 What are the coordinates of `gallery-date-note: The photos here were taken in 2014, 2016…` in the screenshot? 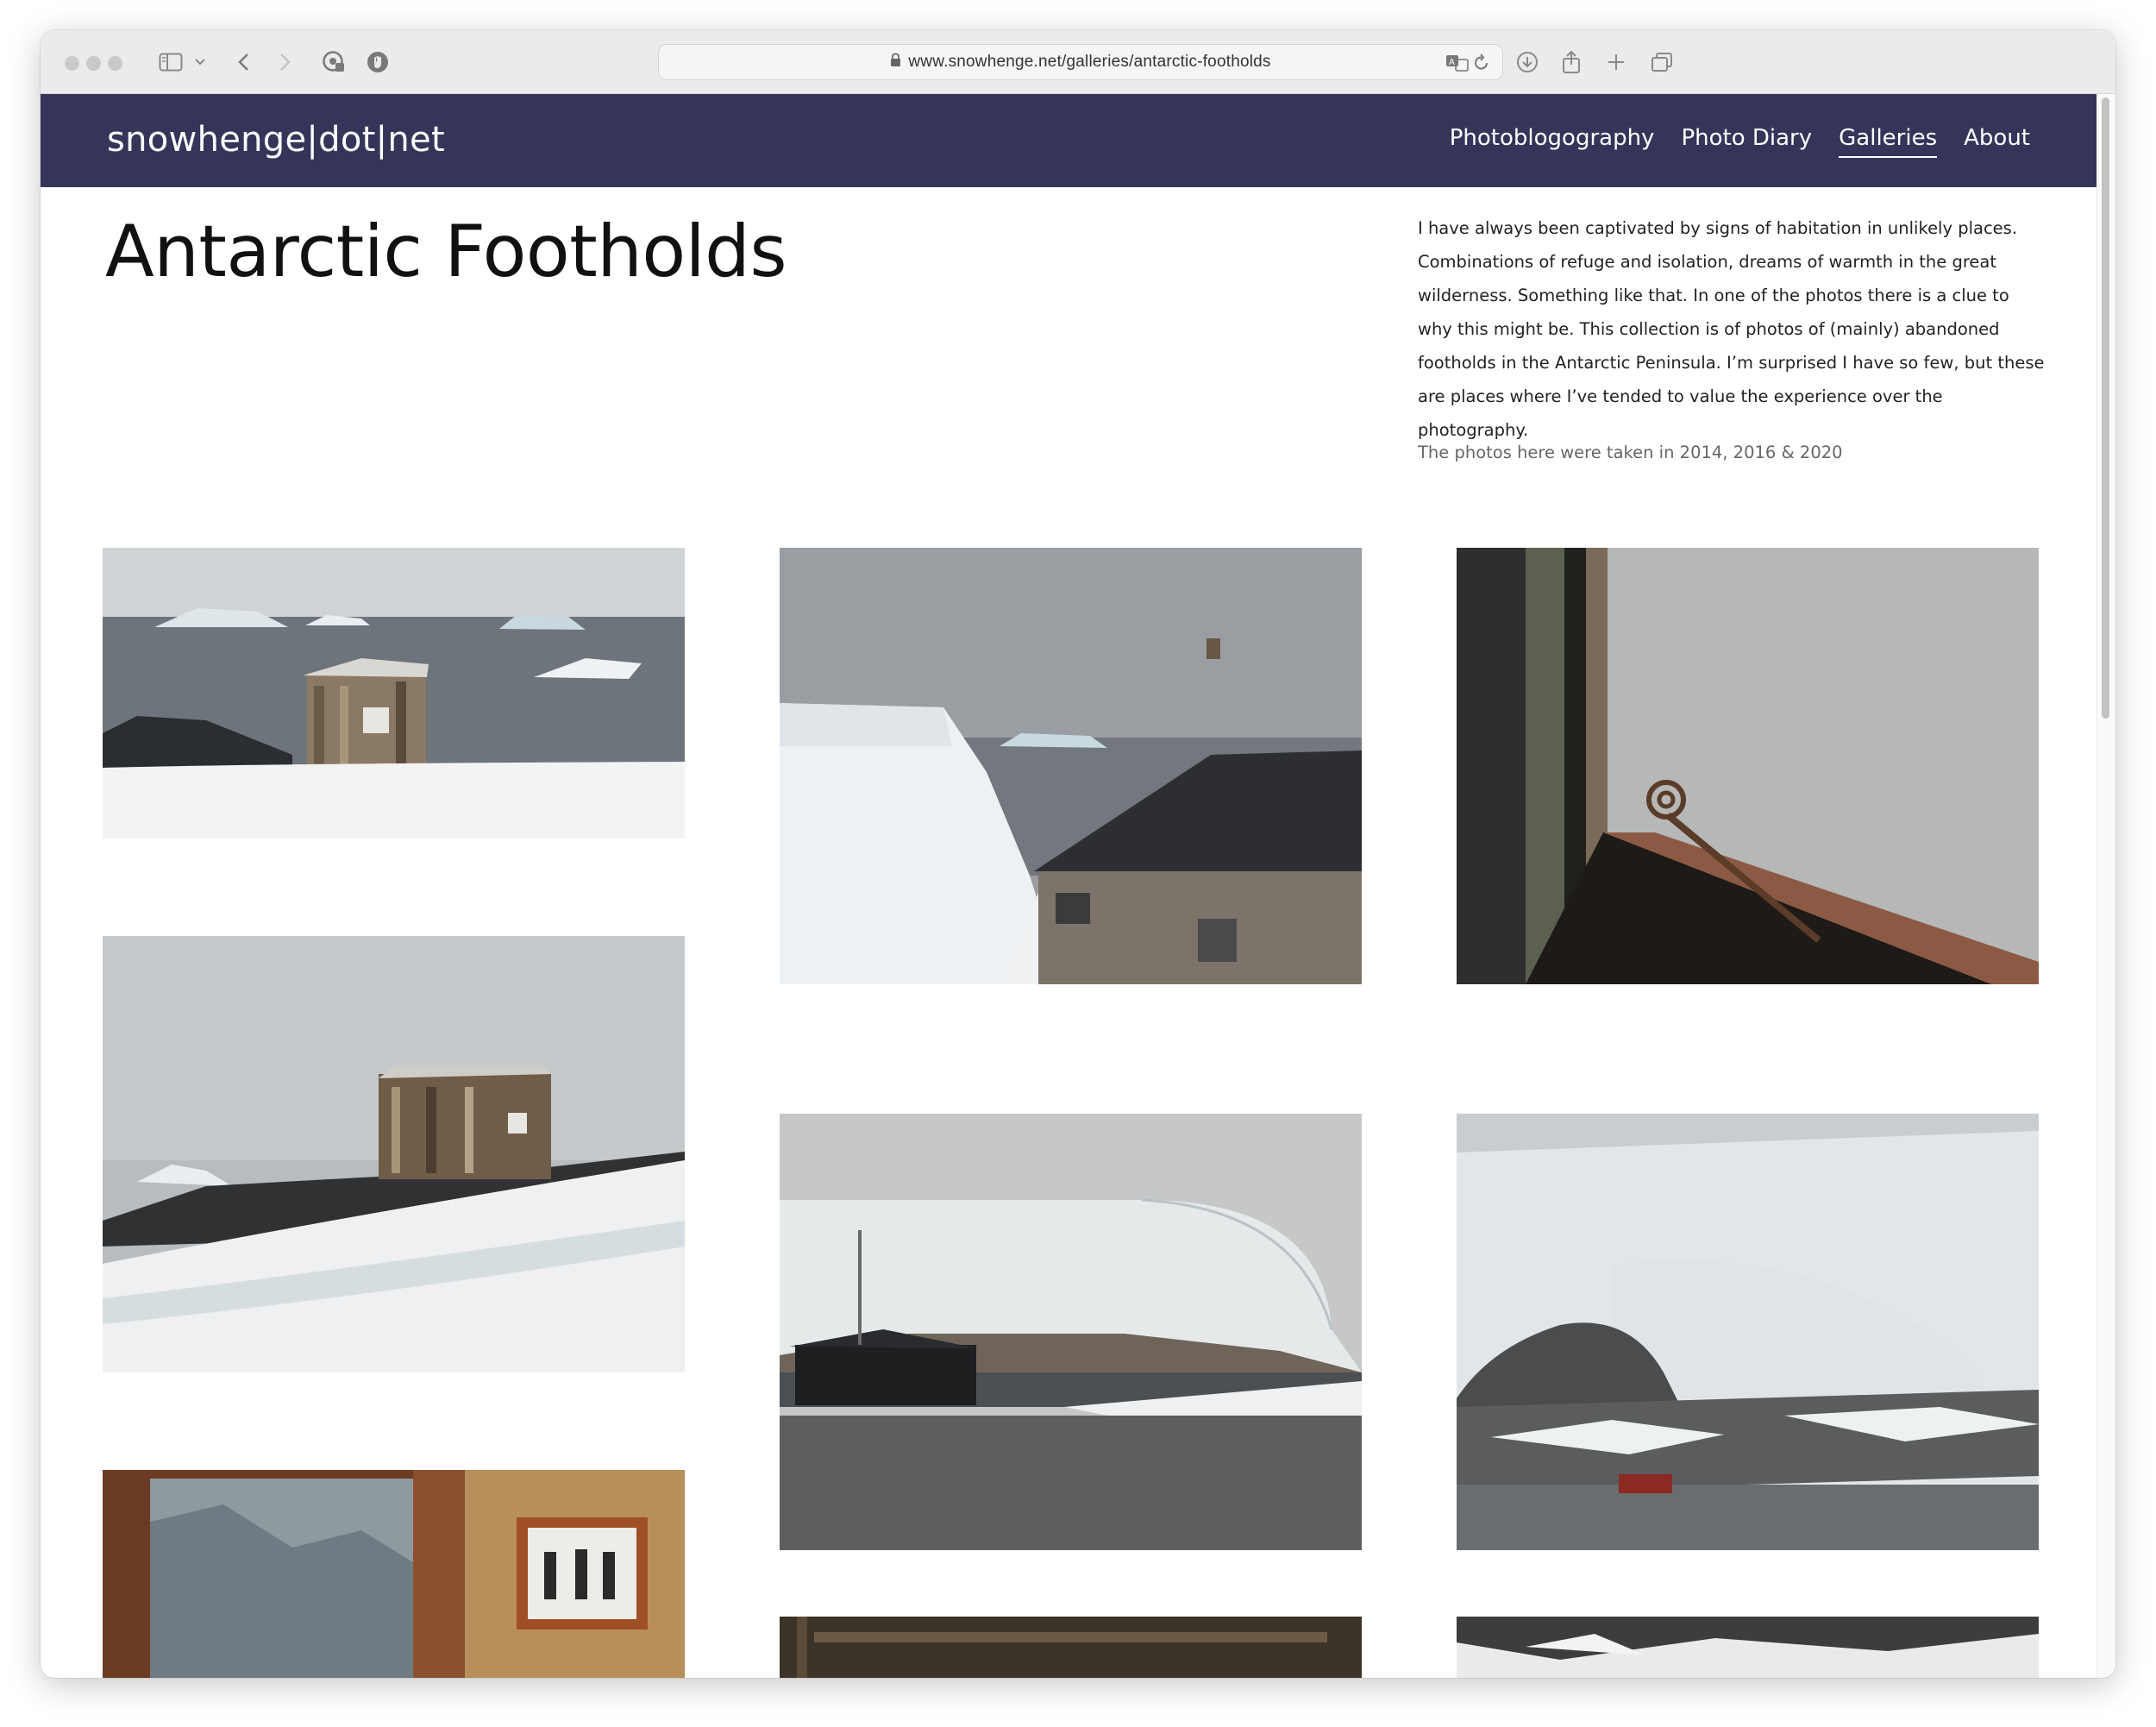 It's located at (1630, 453).